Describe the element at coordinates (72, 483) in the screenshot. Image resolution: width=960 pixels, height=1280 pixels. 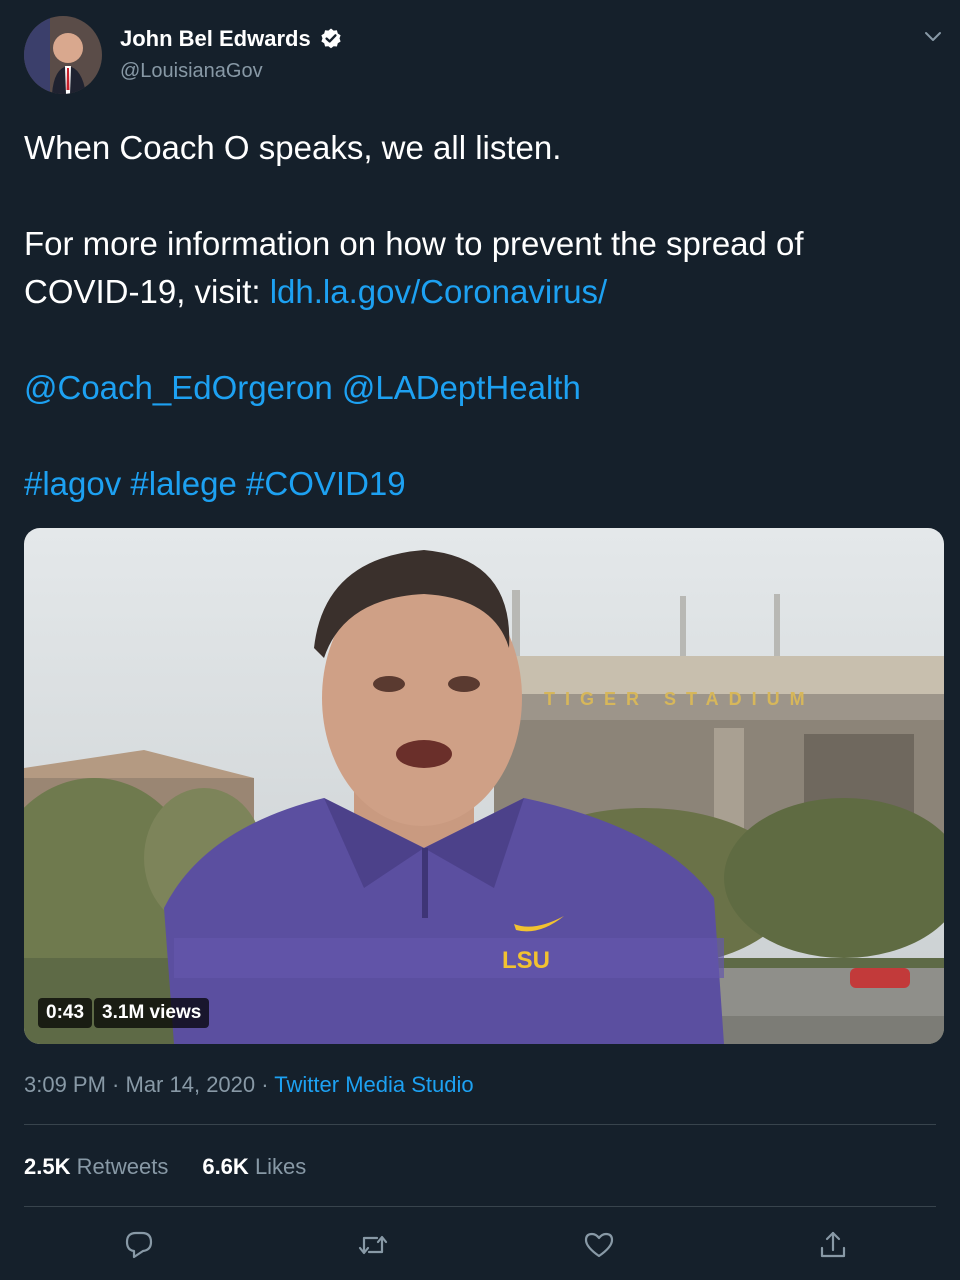
I see `hashtag-lagov: #lagov` at that location.